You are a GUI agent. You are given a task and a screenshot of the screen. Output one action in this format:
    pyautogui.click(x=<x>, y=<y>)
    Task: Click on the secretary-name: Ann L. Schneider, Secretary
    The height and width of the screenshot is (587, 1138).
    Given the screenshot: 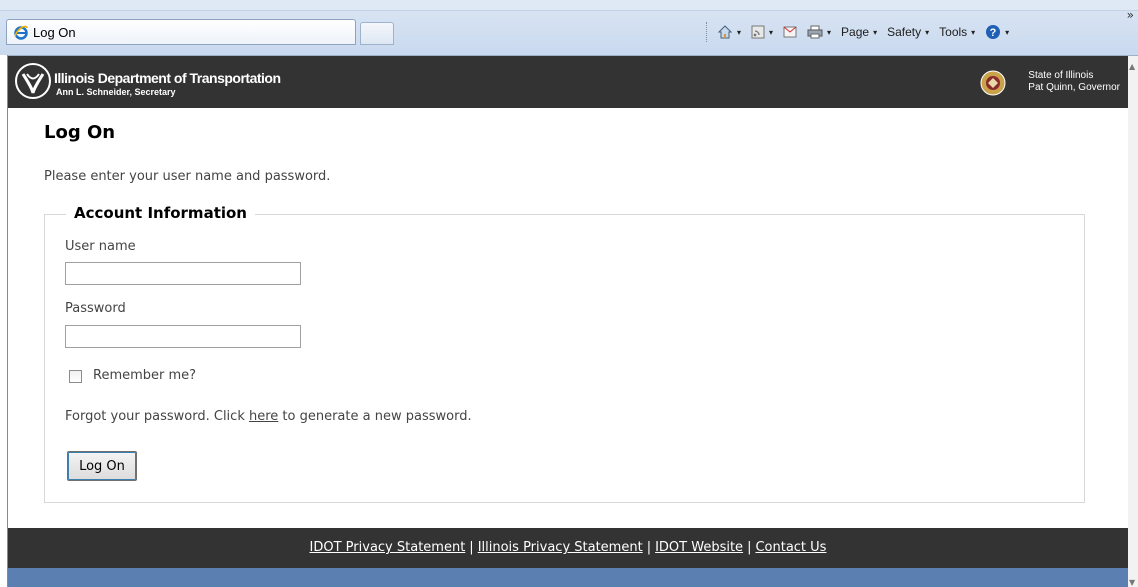 What is the action you would take?
    pyautogui.click(x=116, y=92)
    